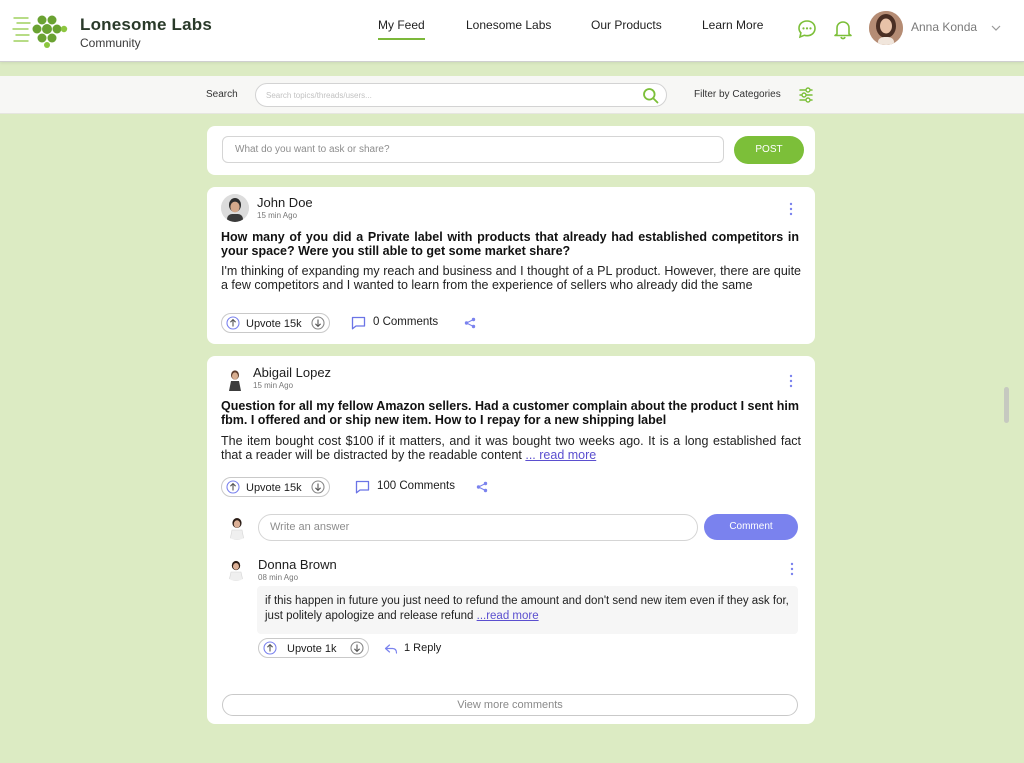 The height and width of the screenshot is (763, 1024). Describe the element at coordinates (996, 28) in the screenshot. I see `chevron-down-icon` at that location.